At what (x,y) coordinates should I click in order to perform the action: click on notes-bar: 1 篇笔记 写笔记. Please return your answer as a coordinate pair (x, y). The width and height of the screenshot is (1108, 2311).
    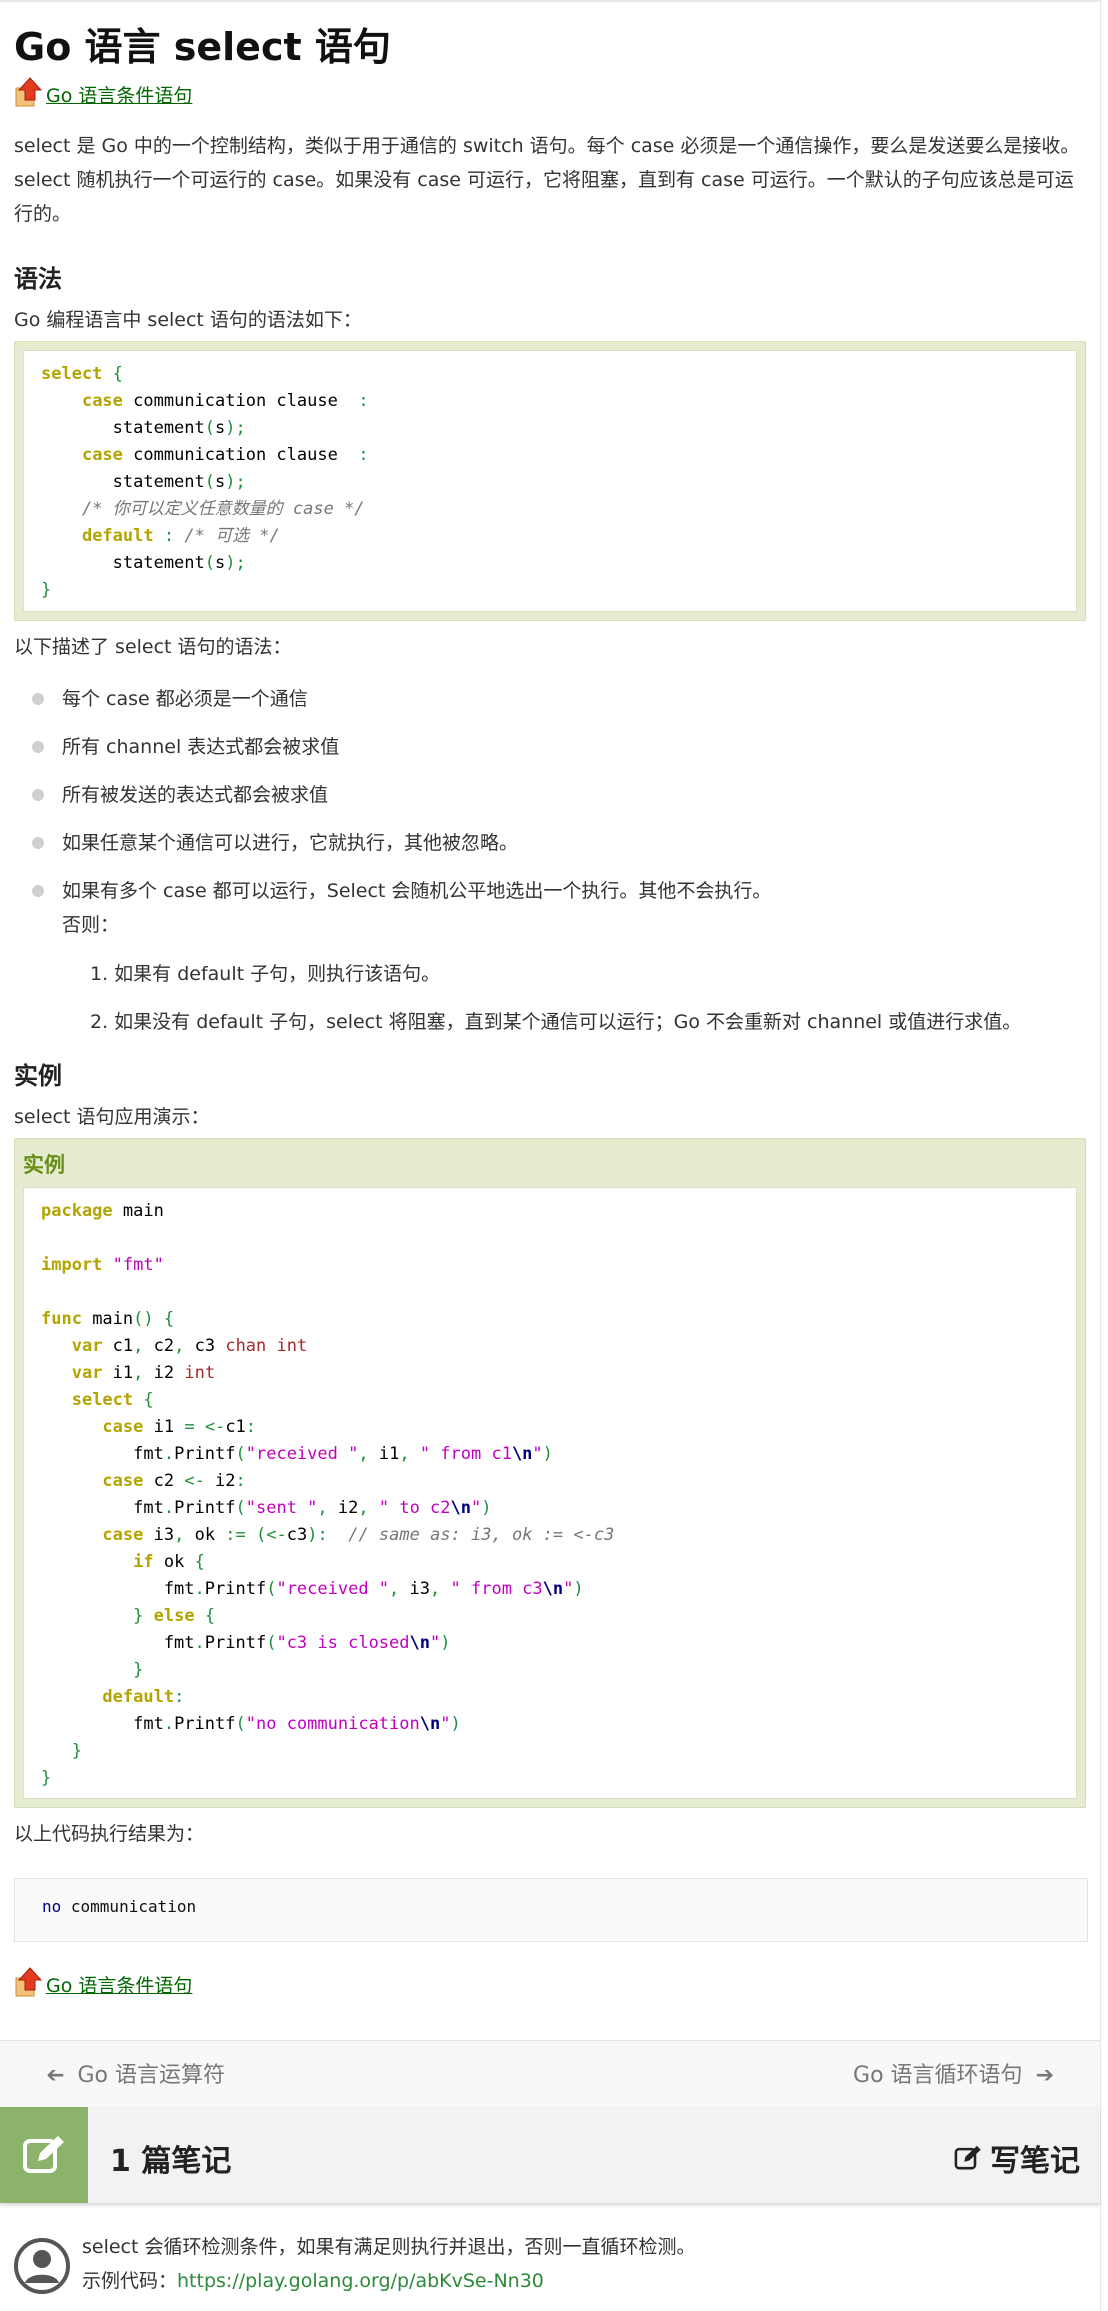
    Looking at the image, I should click on (550, 2155).